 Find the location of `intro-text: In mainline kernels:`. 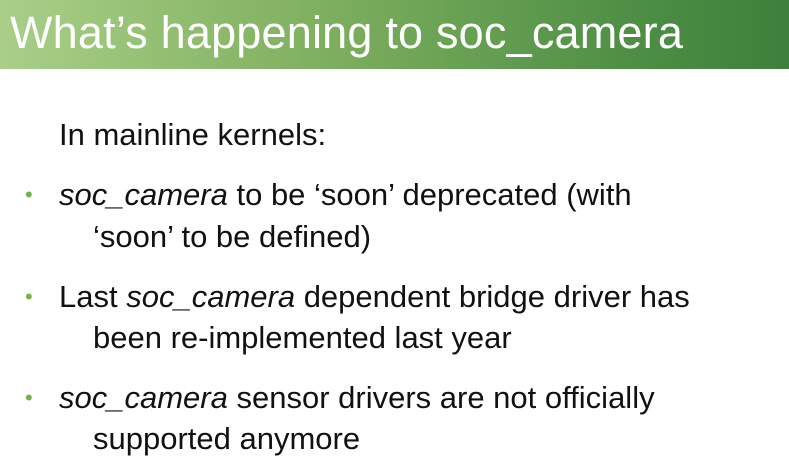

intro-text: In mainline kernels: is located at coordinates (193, 134).